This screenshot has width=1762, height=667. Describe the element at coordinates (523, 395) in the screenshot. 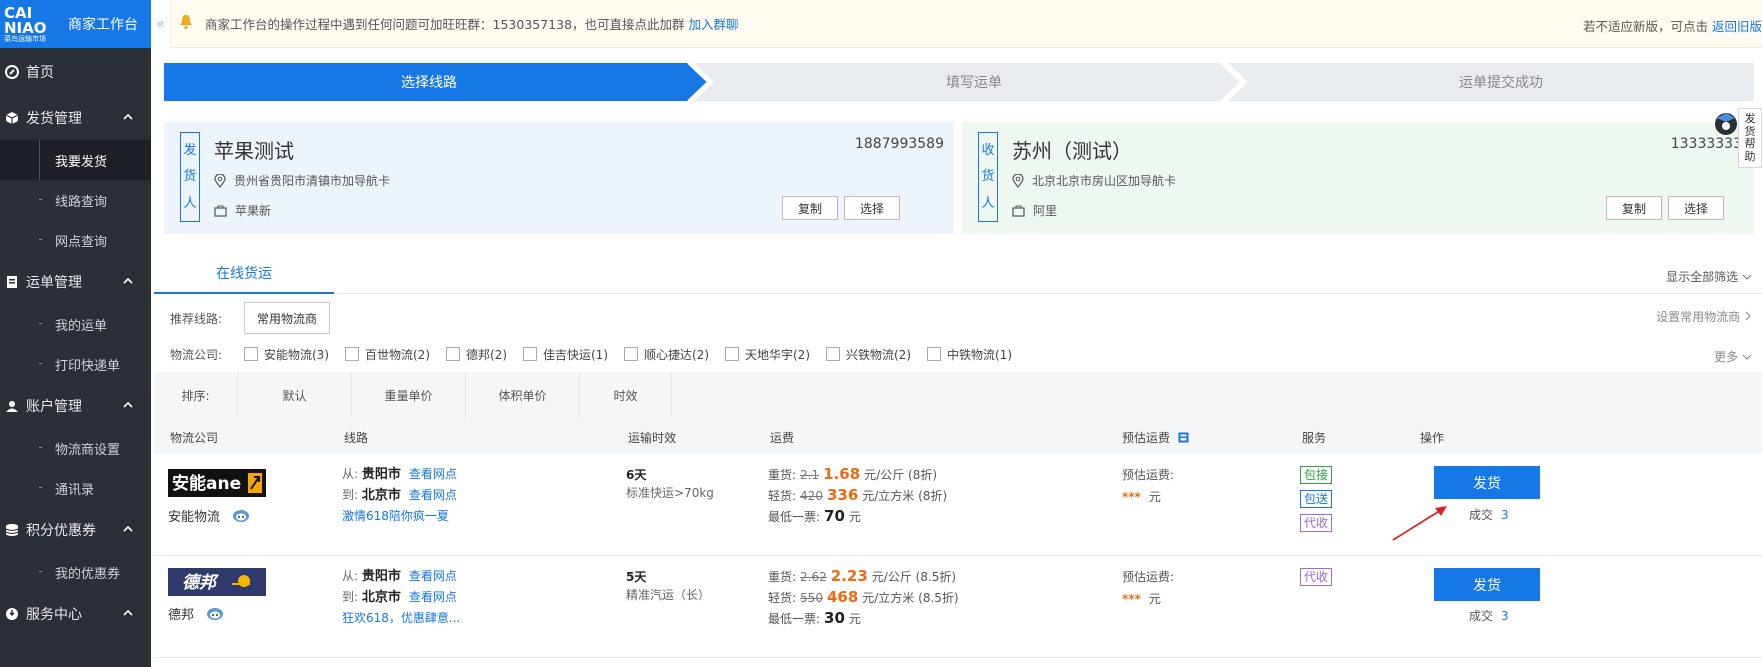

I see `sort-volume-price: 体积单价` at that location.